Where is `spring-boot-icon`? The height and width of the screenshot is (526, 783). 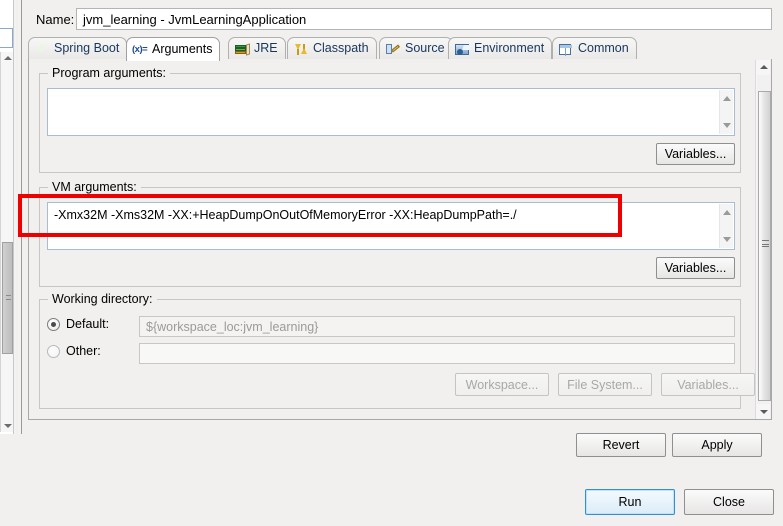 spring-boot-icon is located at coordinates (42, 49).